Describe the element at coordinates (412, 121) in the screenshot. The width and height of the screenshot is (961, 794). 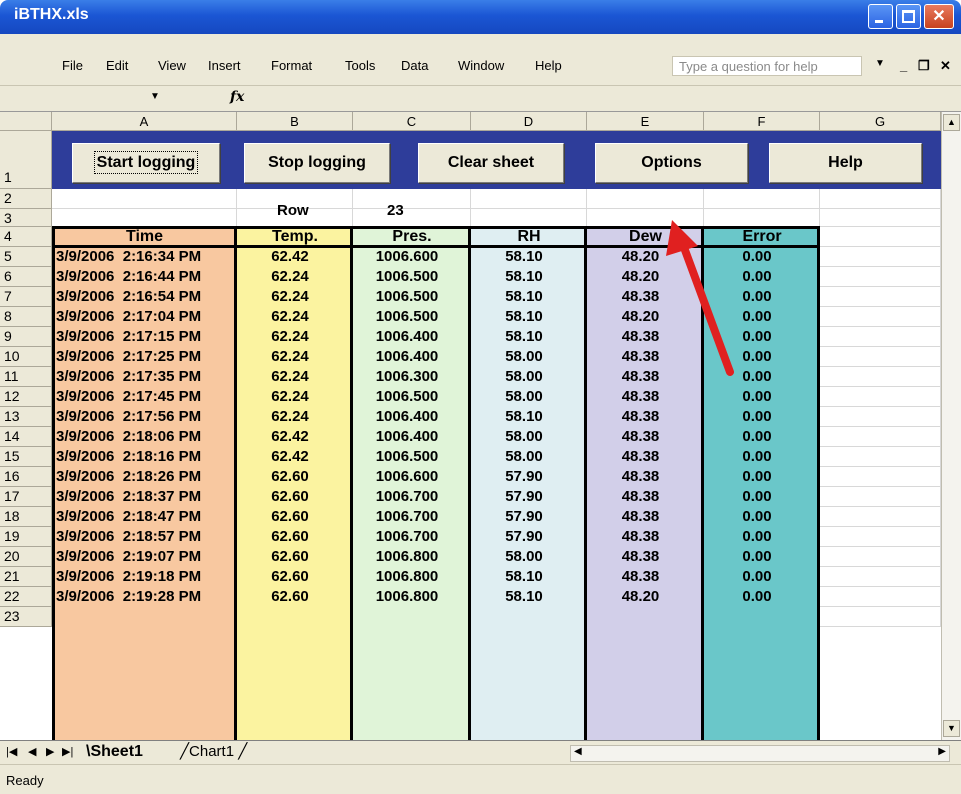
I see `column-header-c: C` at that location.